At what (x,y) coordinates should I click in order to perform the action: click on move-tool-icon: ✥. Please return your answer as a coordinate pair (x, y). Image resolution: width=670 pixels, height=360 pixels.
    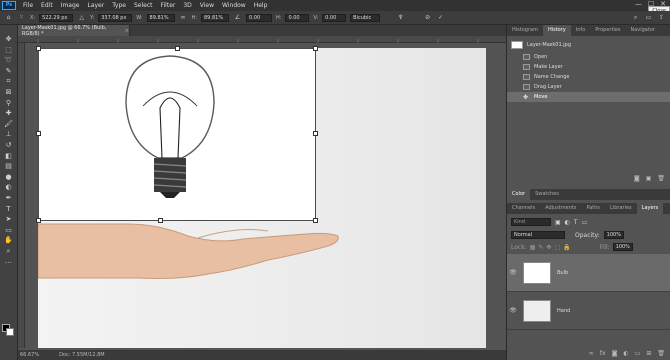
    Looking at the image, I should click on (9, 39).